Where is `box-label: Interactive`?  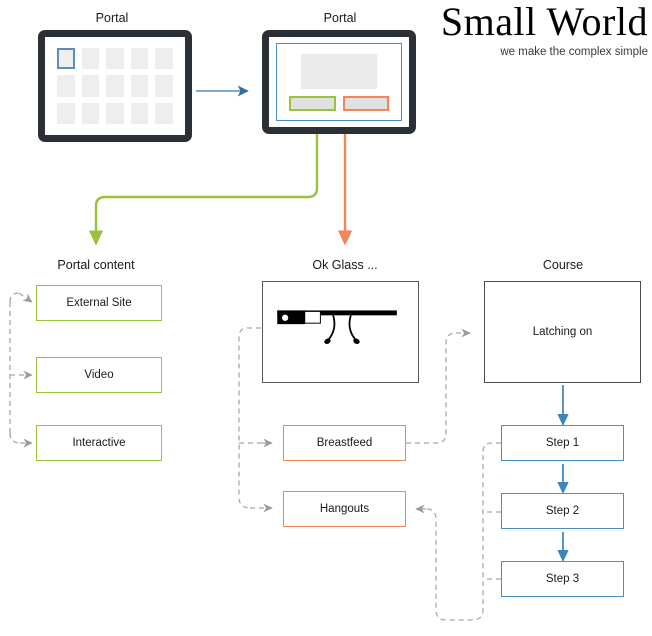
box-label: Interactive is located at coordinates (99, 443).